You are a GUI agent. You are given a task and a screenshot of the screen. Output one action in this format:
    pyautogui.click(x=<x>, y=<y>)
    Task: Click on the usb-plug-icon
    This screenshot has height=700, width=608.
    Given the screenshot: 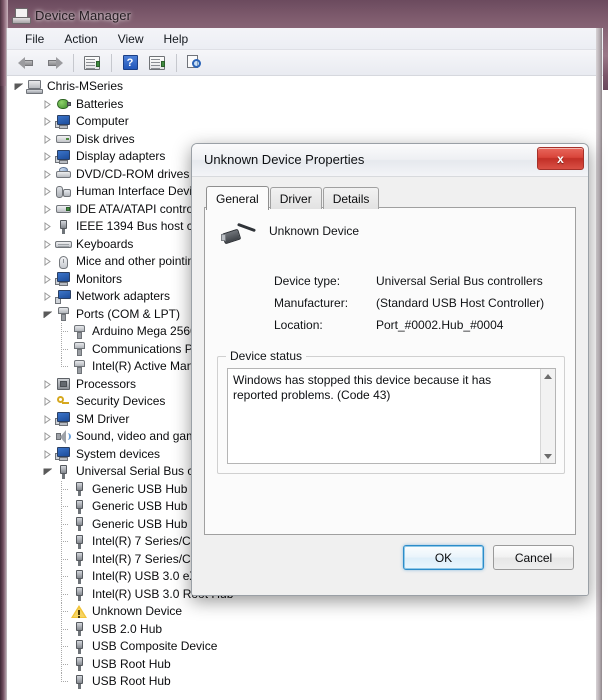 What is the action you would take?
    pyautogui.click(x=239, y=235)
    